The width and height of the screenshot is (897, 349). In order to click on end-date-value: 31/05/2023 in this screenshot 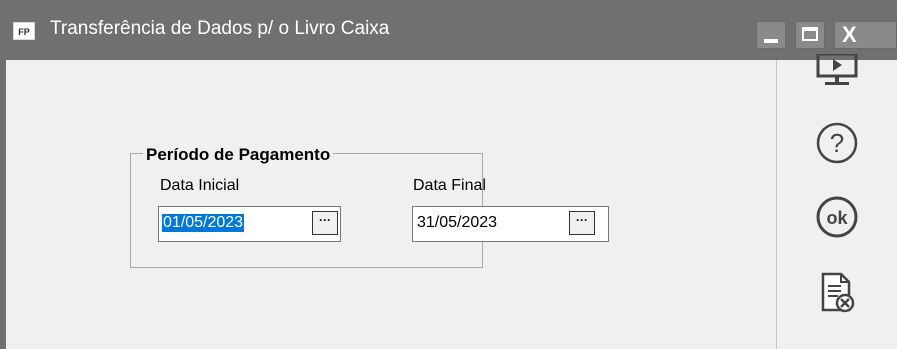, I will do `click(457, 223)`.